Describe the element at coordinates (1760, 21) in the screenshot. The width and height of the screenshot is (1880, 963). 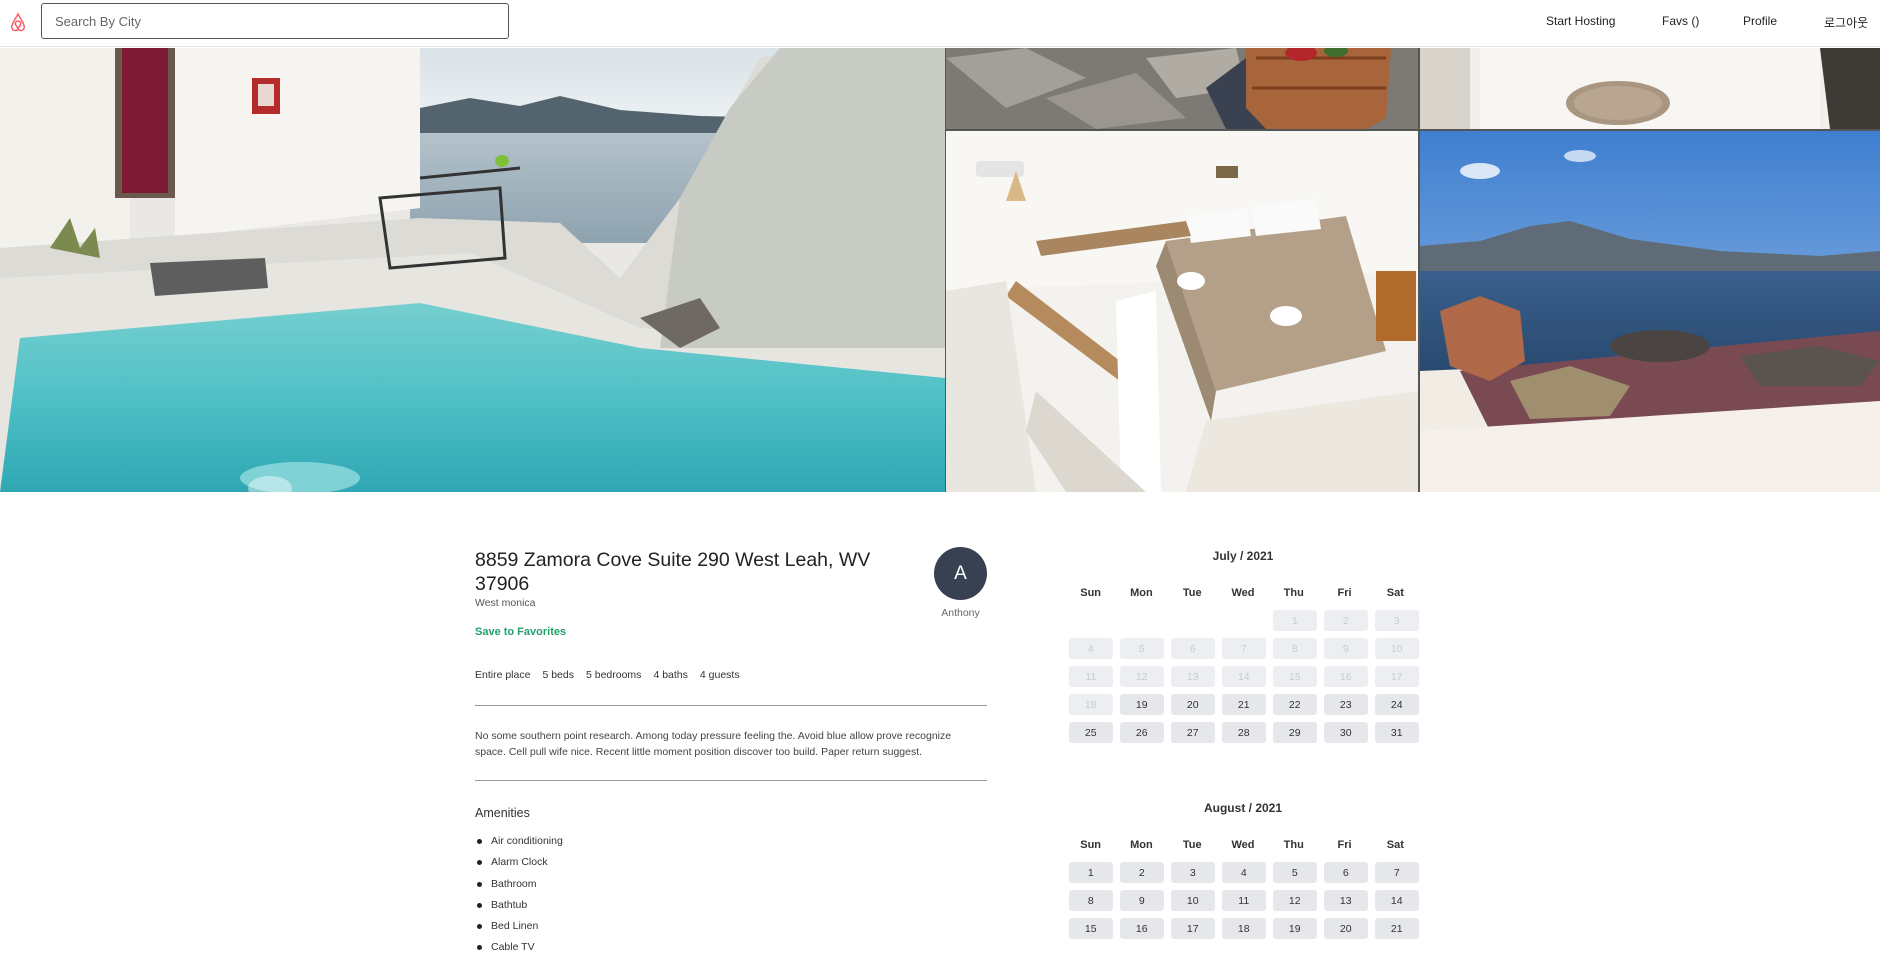
I see `profile-link: Profile` at that location.